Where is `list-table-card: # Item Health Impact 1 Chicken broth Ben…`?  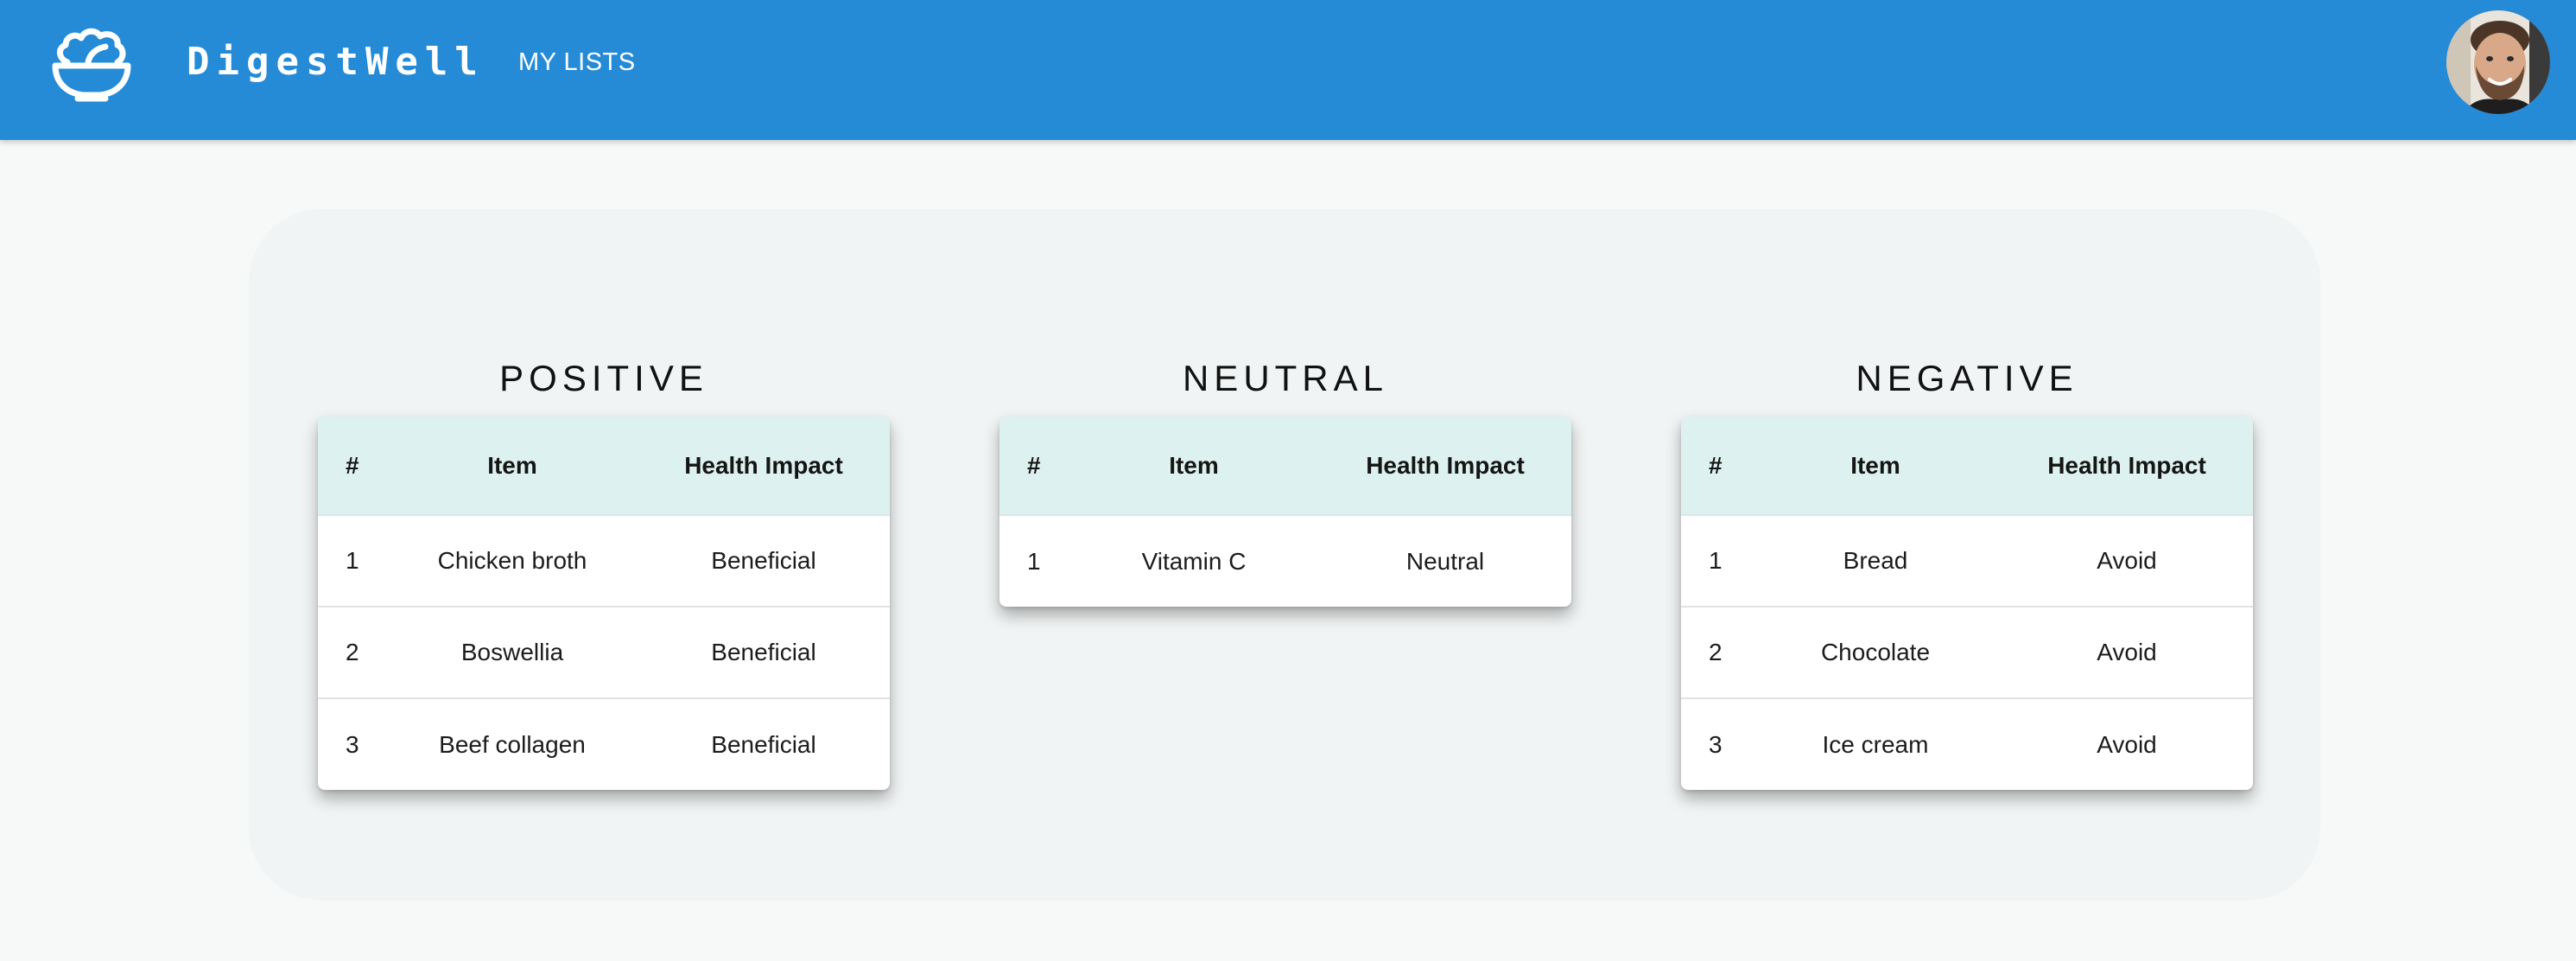 list-table-card: # Item Health Impact 1 Chicken broth Ben… is located at coordinates (604, 603).